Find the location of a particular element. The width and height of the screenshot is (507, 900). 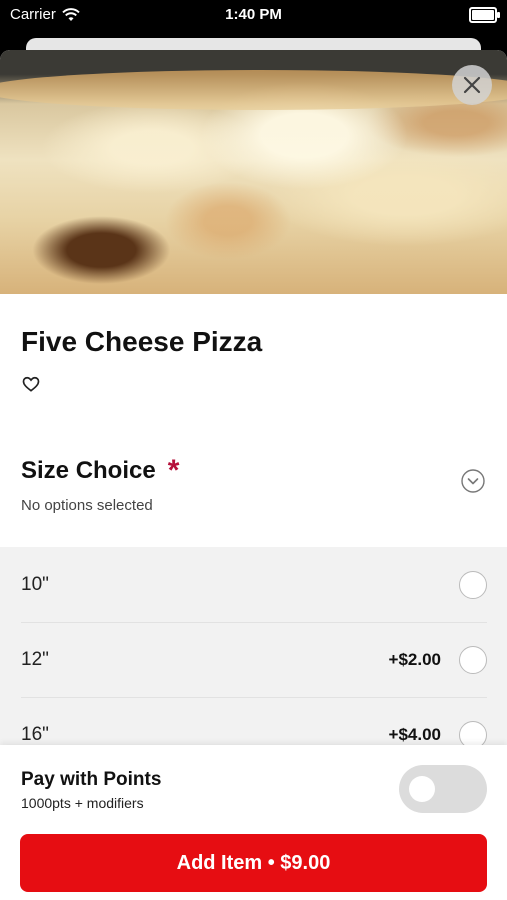

size-section-header: Size Choice * is located at coordinates (100, 470).